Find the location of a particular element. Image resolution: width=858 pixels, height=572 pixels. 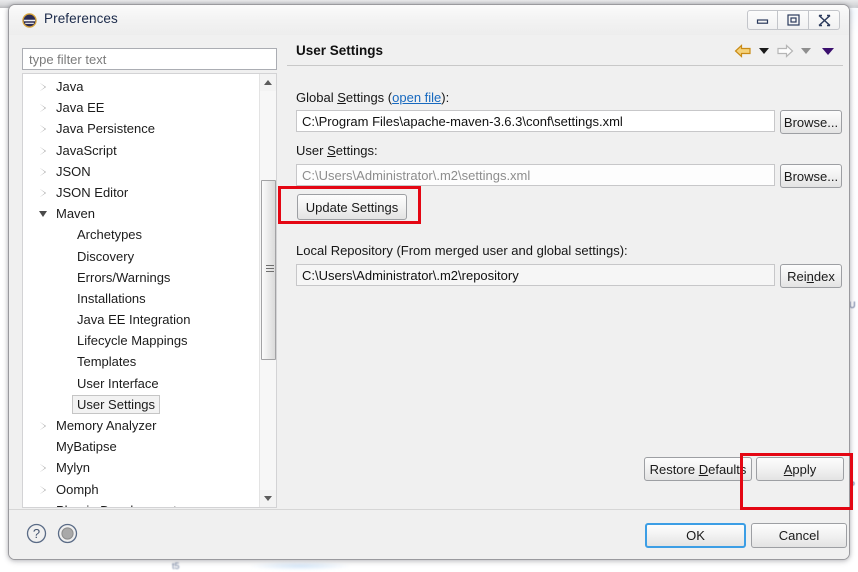

scroll-up-button is located at coordinates (268, 82).